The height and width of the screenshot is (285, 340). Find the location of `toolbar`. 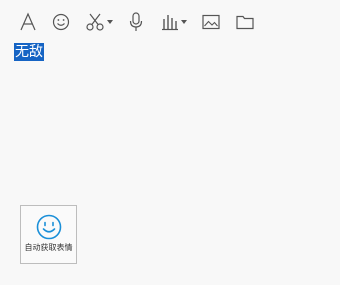

toolbar is located at coordinates (170, 21).